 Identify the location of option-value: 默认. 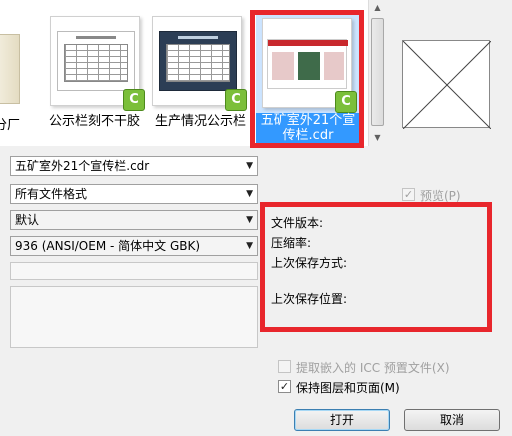
(27, 220).